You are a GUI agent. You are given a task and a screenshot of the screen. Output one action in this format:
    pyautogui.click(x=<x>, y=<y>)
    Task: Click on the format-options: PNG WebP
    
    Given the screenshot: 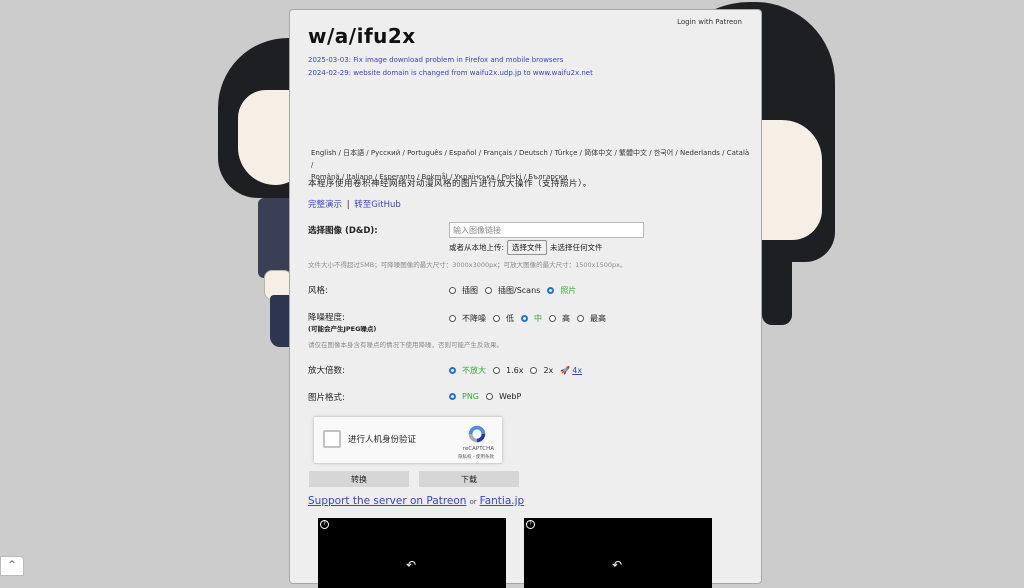 What is the action you would take?
    pyautogui.click(x=488, y=396)
    